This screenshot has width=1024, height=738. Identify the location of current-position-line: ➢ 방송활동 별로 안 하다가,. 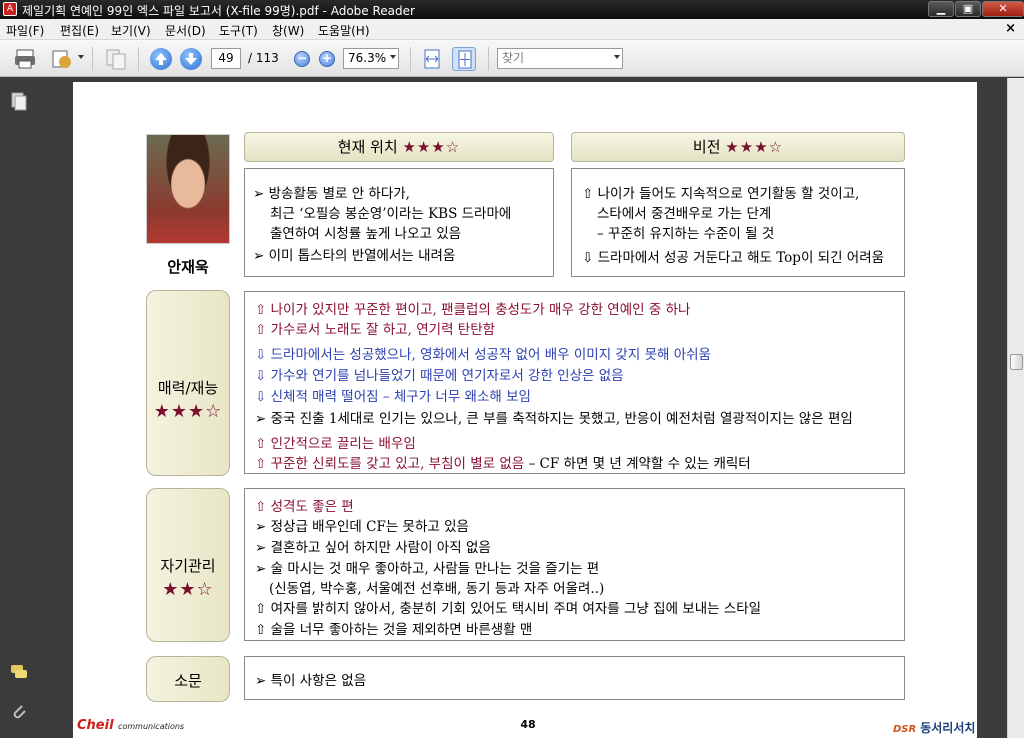
(331, 194).